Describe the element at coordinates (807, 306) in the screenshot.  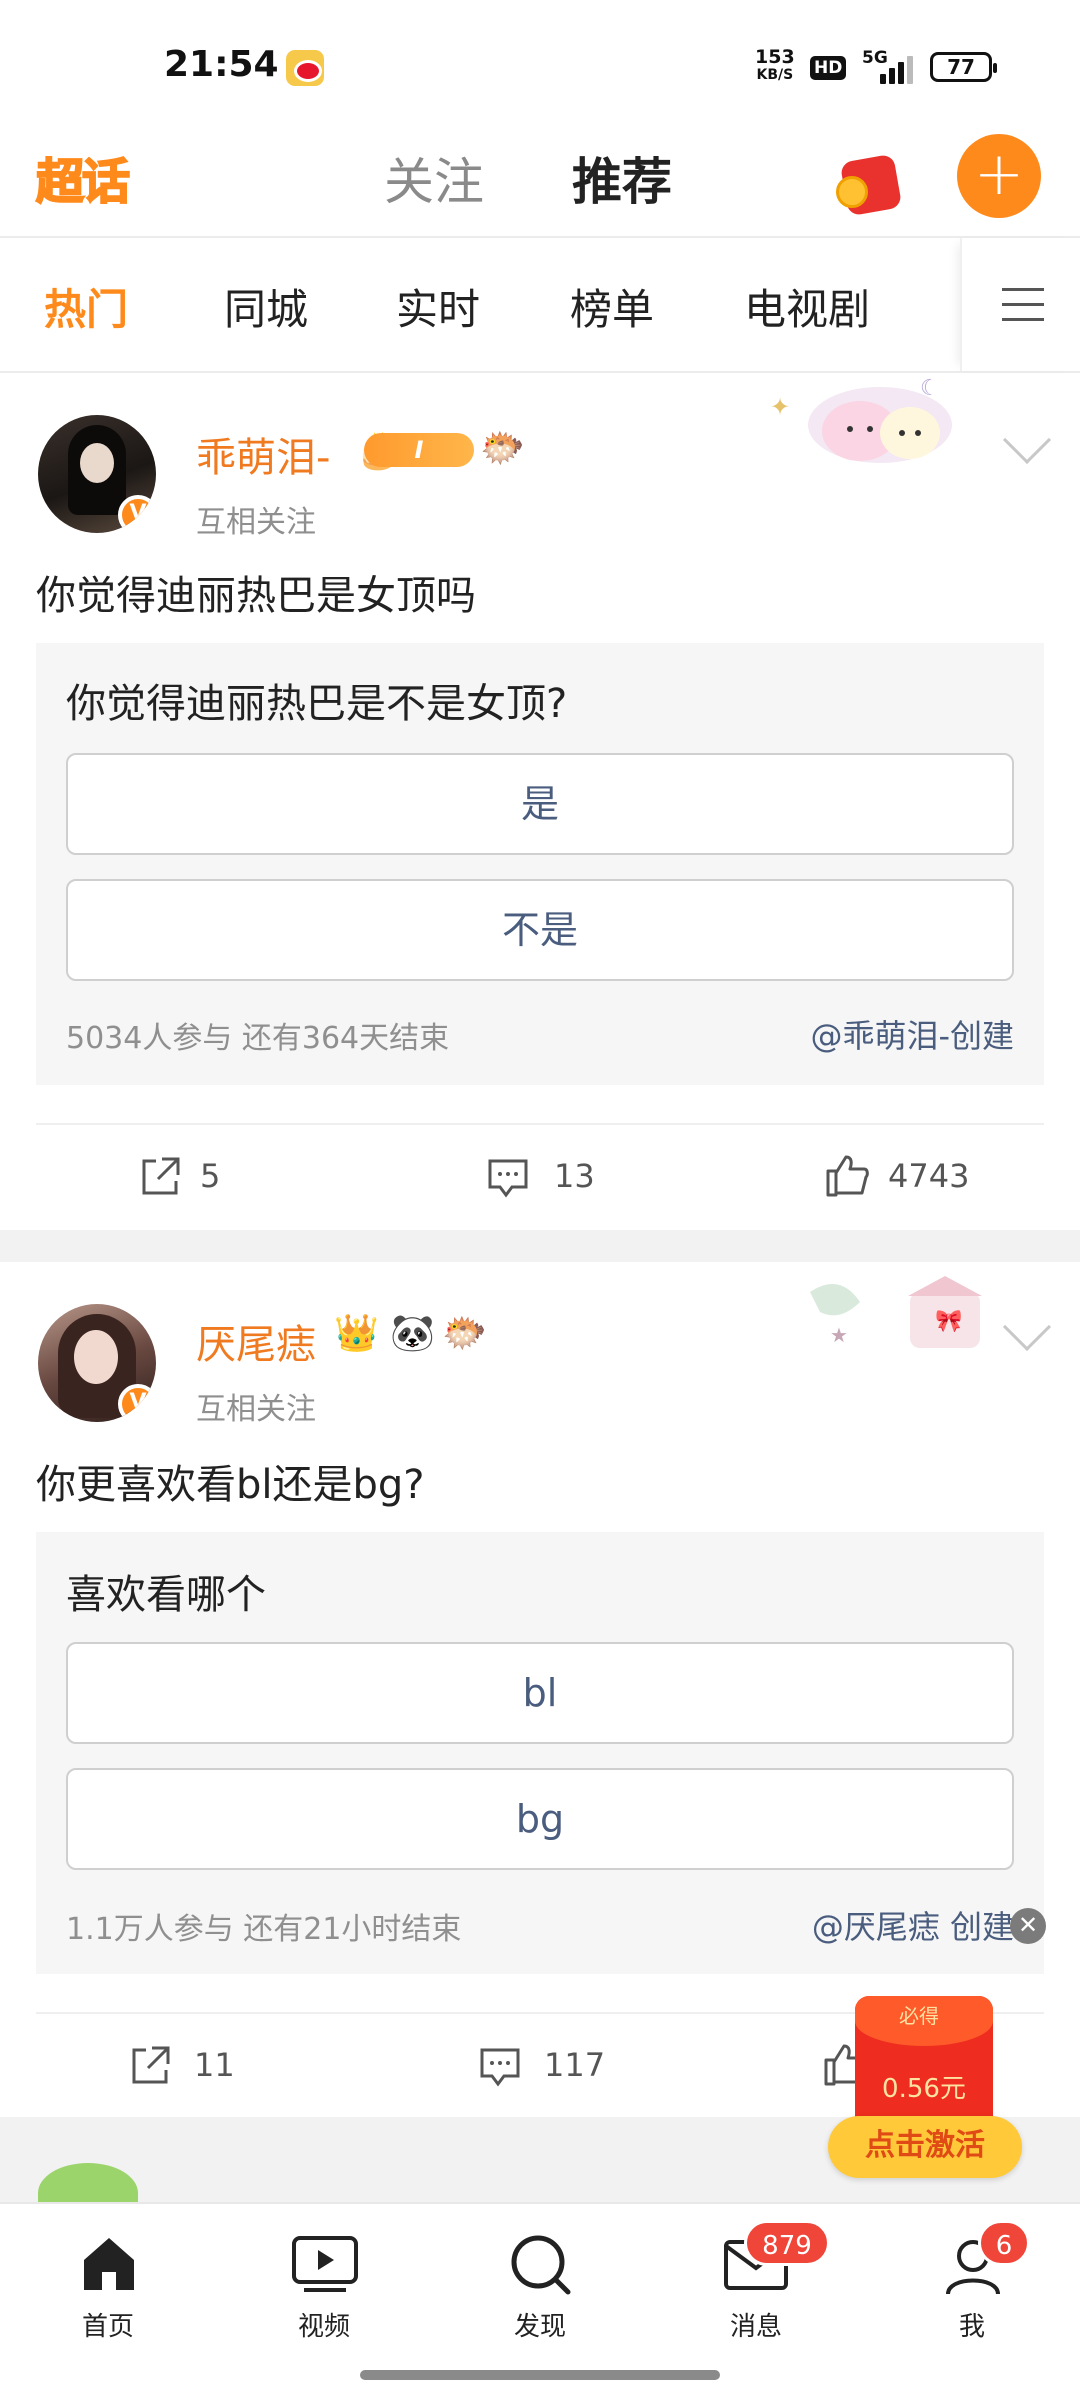
I see `subtab-tv: 电视剧` at that location.